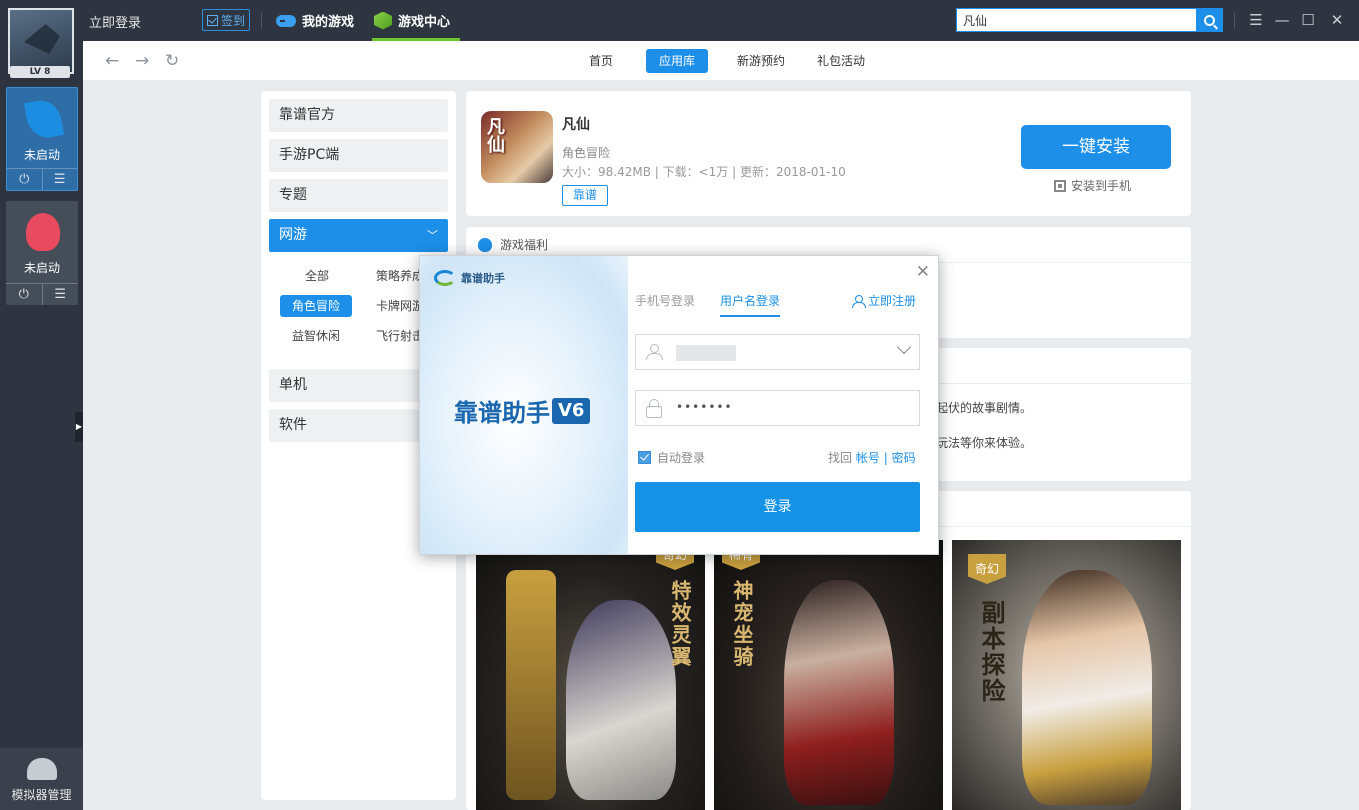  I want to click on maximize-icon: ☐, so click(1308, 20).